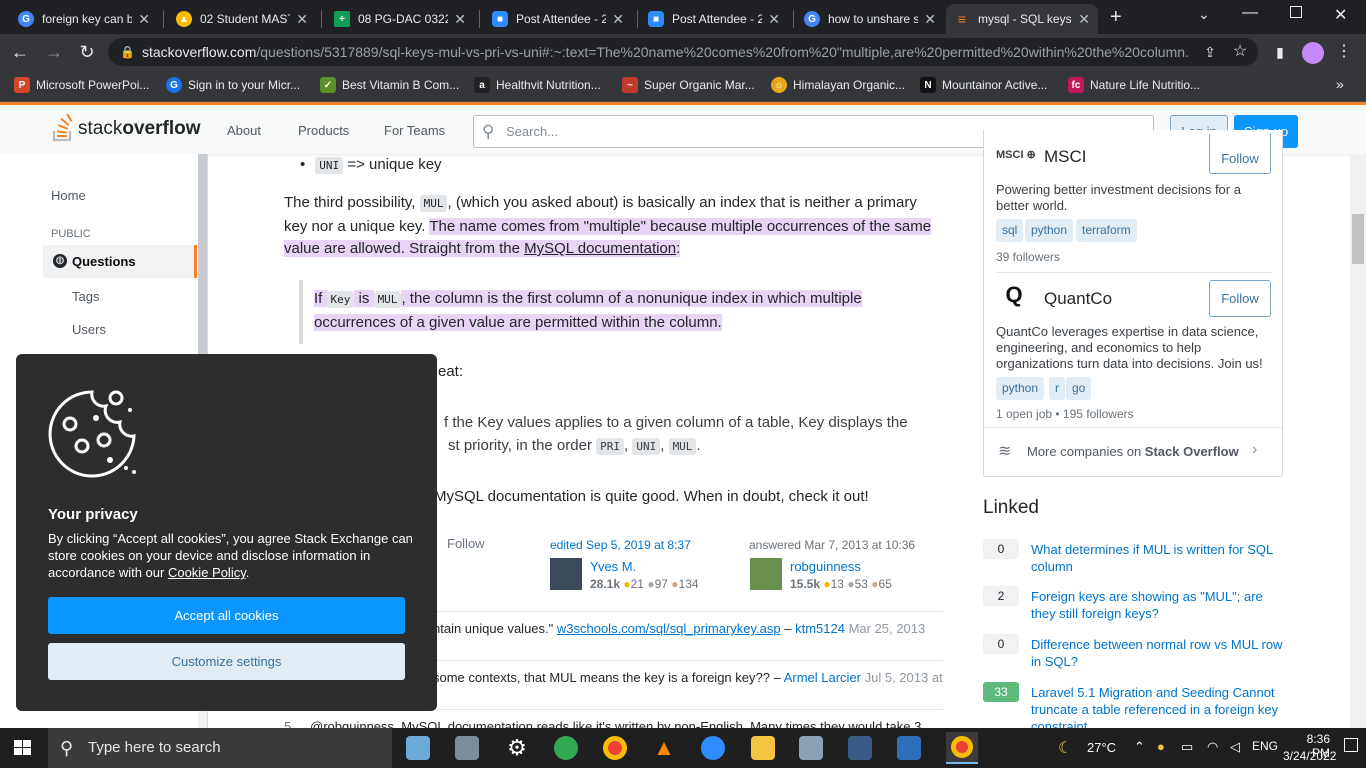 The width and height of the screenshot is (1366, 768). Describe the element at coordinates (467, 748) in the screenshot. I see `calculator-icon` at that location.